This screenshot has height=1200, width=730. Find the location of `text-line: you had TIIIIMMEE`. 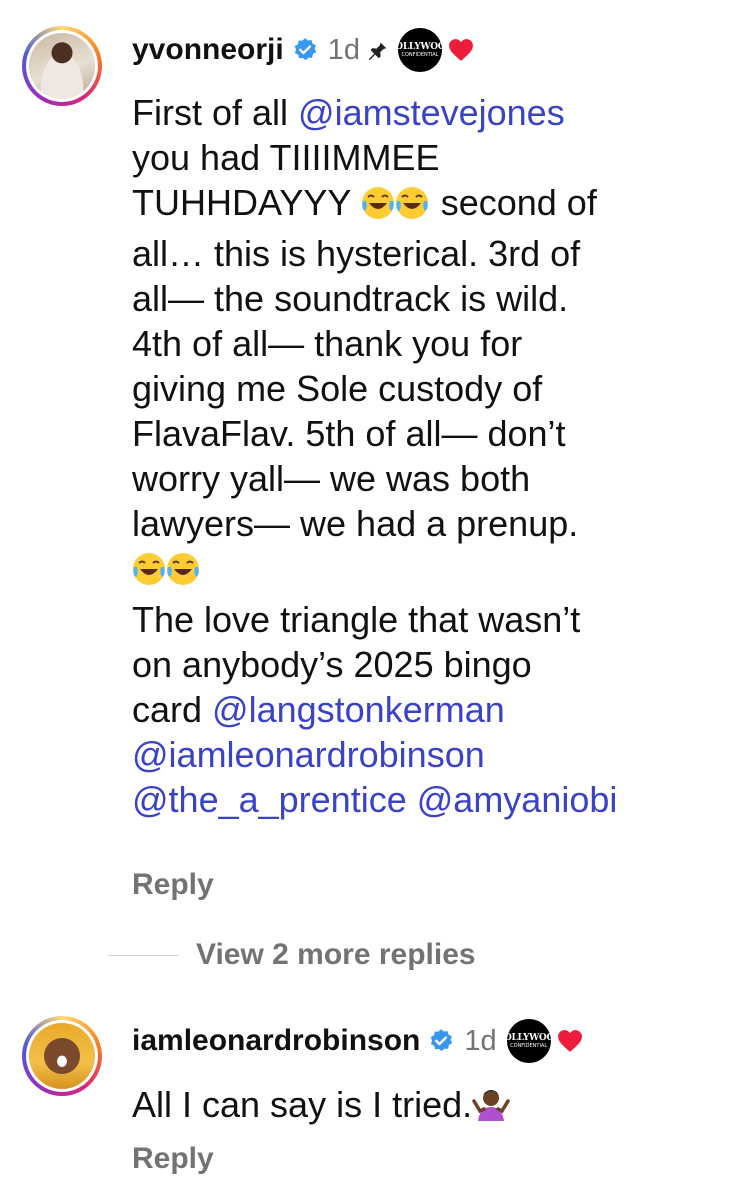

text-line: you had TIIIIMMEE is located at coordinates (286, 157).